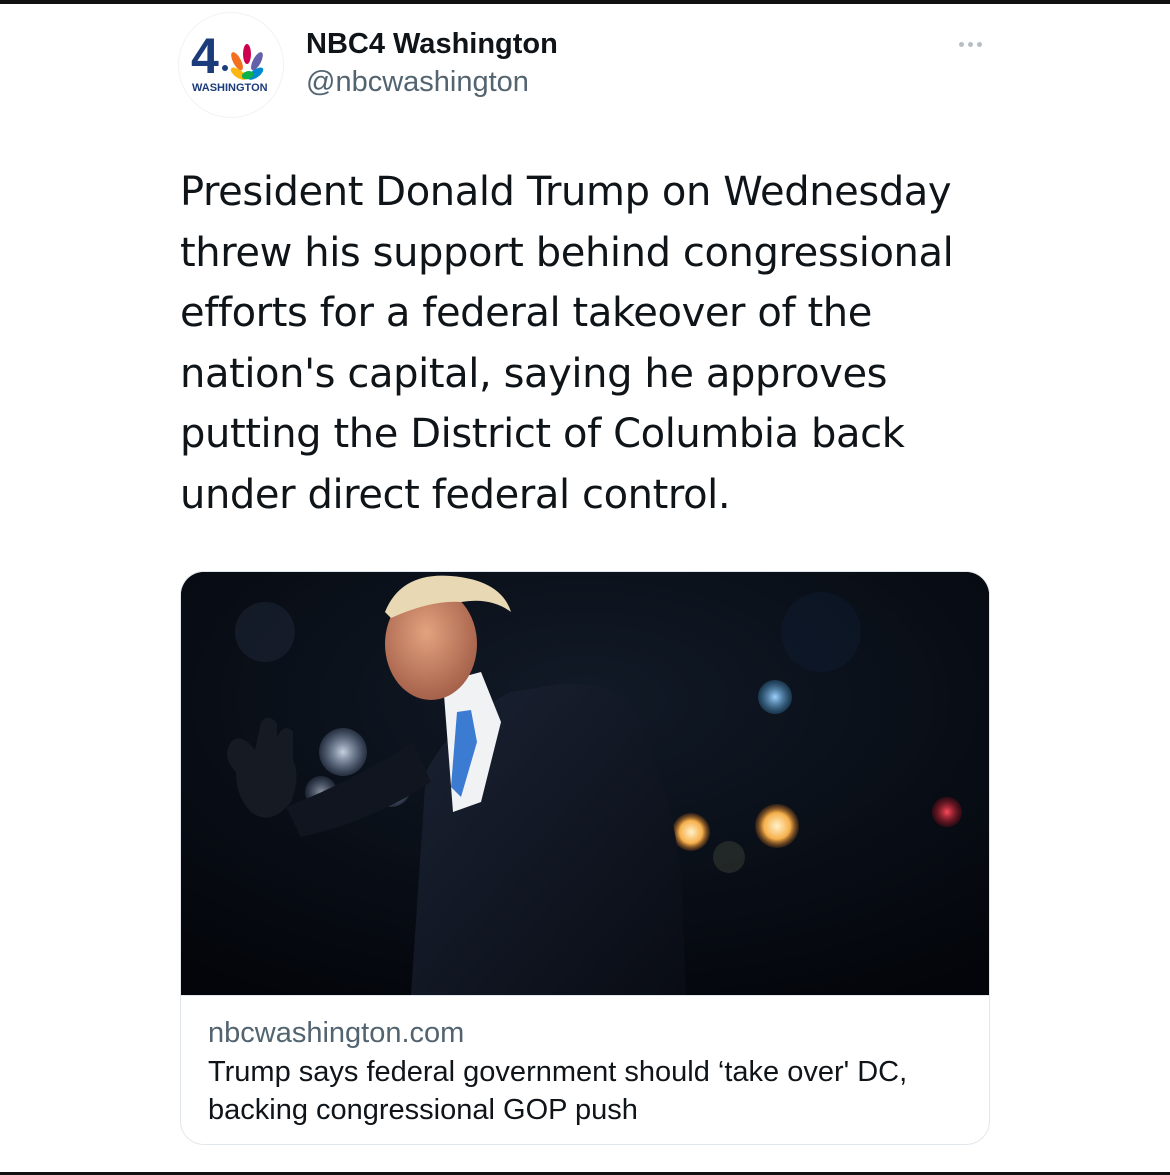  Describe the element at coordinates (417, 82) in the screenshot. I see `account-handle: @nbcwashington` at that location.